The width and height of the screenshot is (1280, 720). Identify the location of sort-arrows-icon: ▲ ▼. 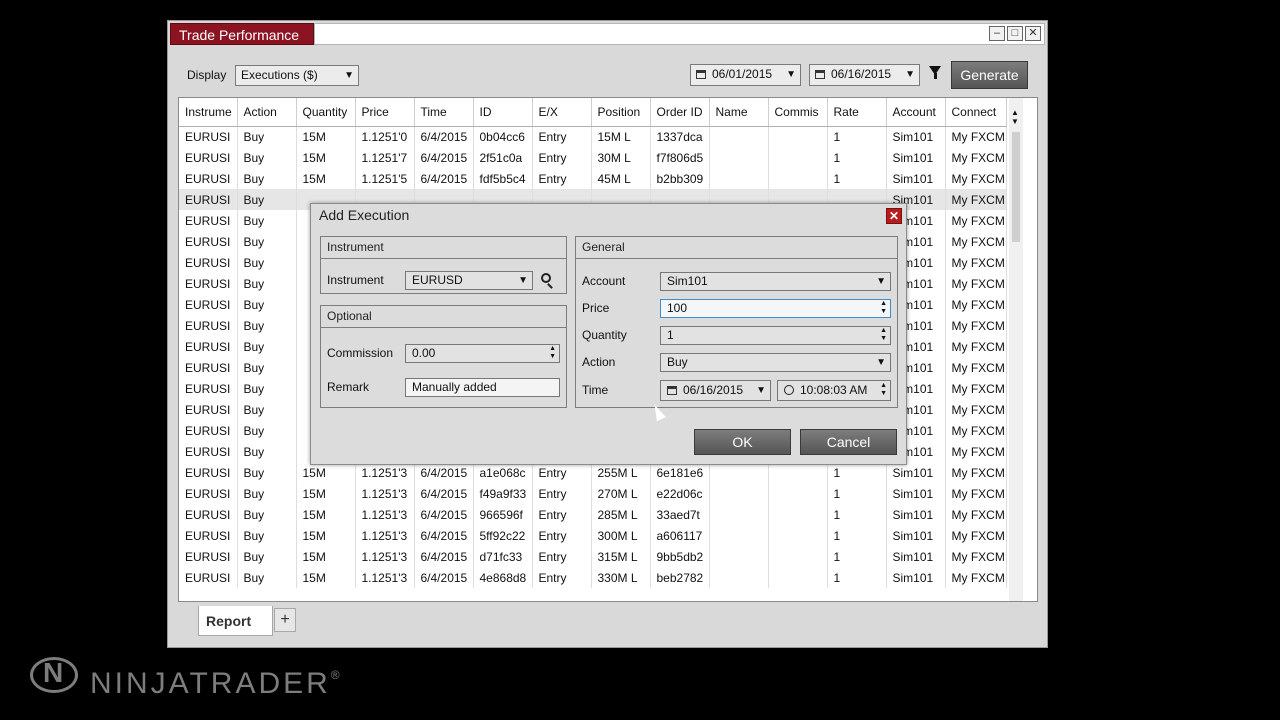
(1015, 117).